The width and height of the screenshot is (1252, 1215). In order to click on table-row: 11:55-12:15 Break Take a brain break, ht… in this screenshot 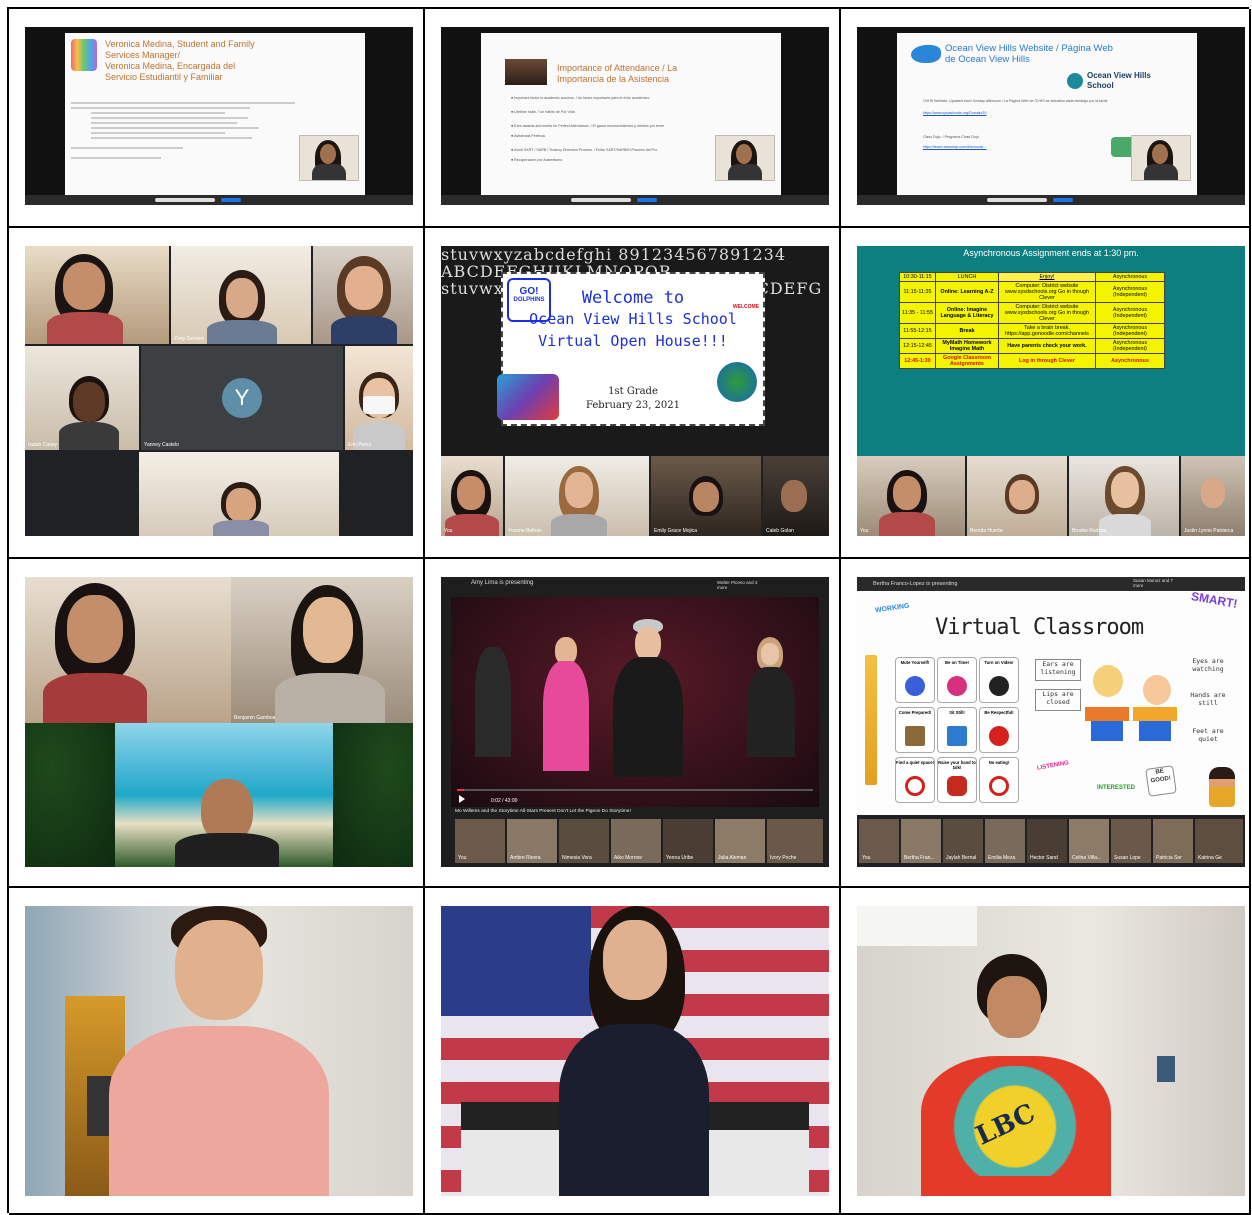, I will do `click(1032, 331)`.